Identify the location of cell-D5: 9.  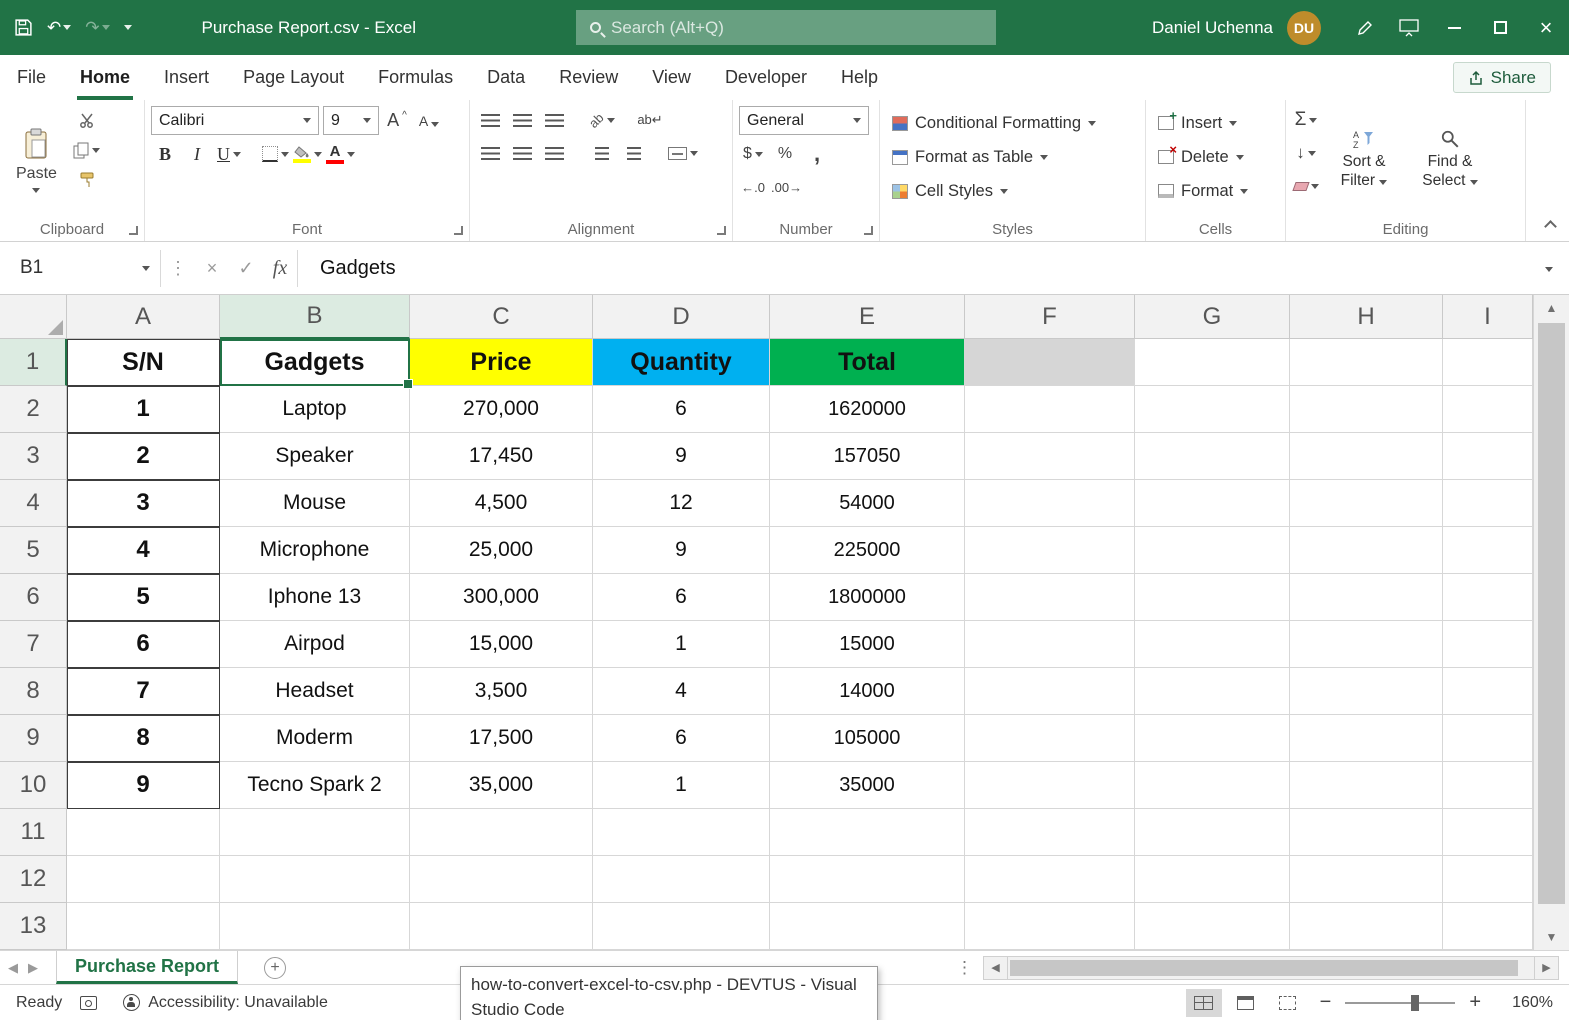
(681, 550).